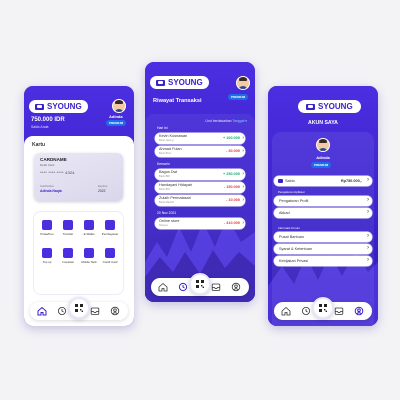 The height and width of the screenshot is (400, 400). What do you see at coordinates (40, 127) in the screenshot?
I see `balance-label: Saldo Anda` at bounding box center [40, 127].